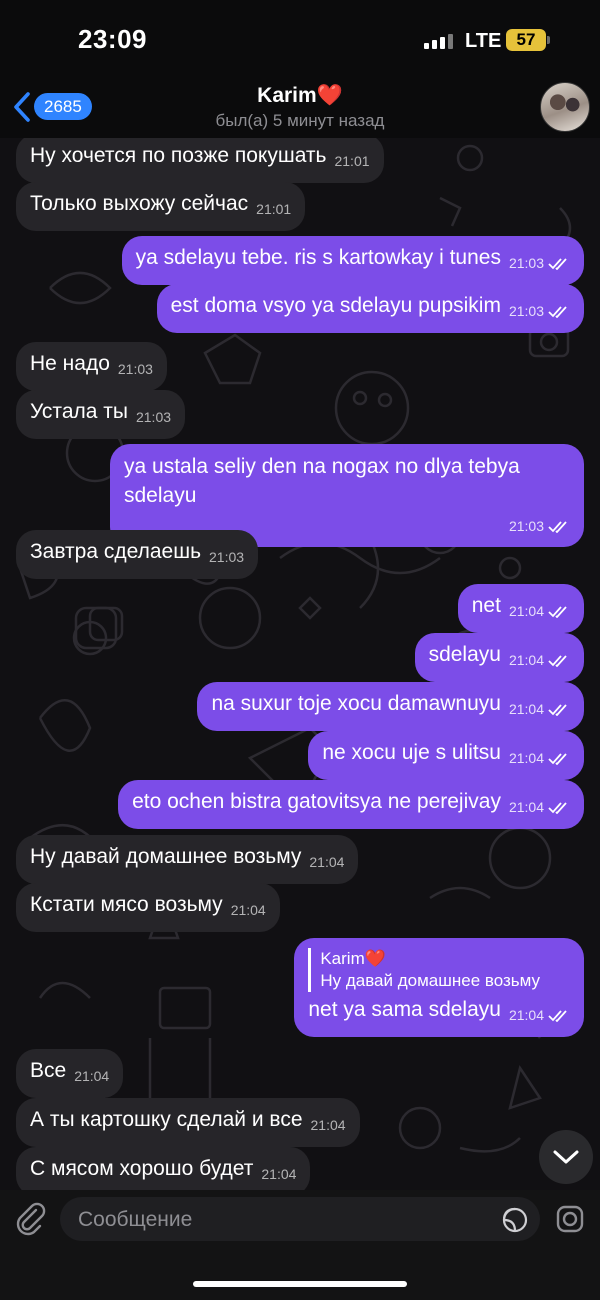 Image resolution: width=600 pixels, height=1300 pixels. I want to click on message-bubble: С мясом хорошо будет 21:04, so click(163, 1168).